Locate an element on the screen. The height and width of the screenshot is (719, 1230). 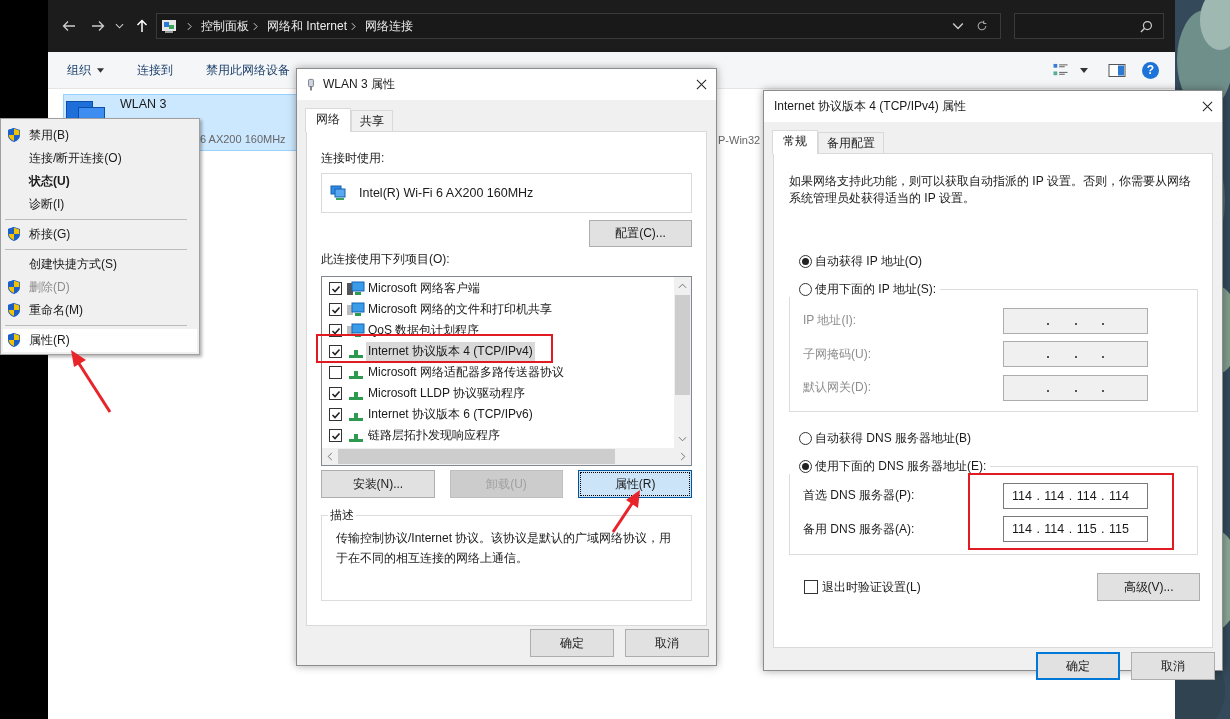
radio-label: 自动获得 DNS 服务器地址(B) is located at coordinates (893, 438).